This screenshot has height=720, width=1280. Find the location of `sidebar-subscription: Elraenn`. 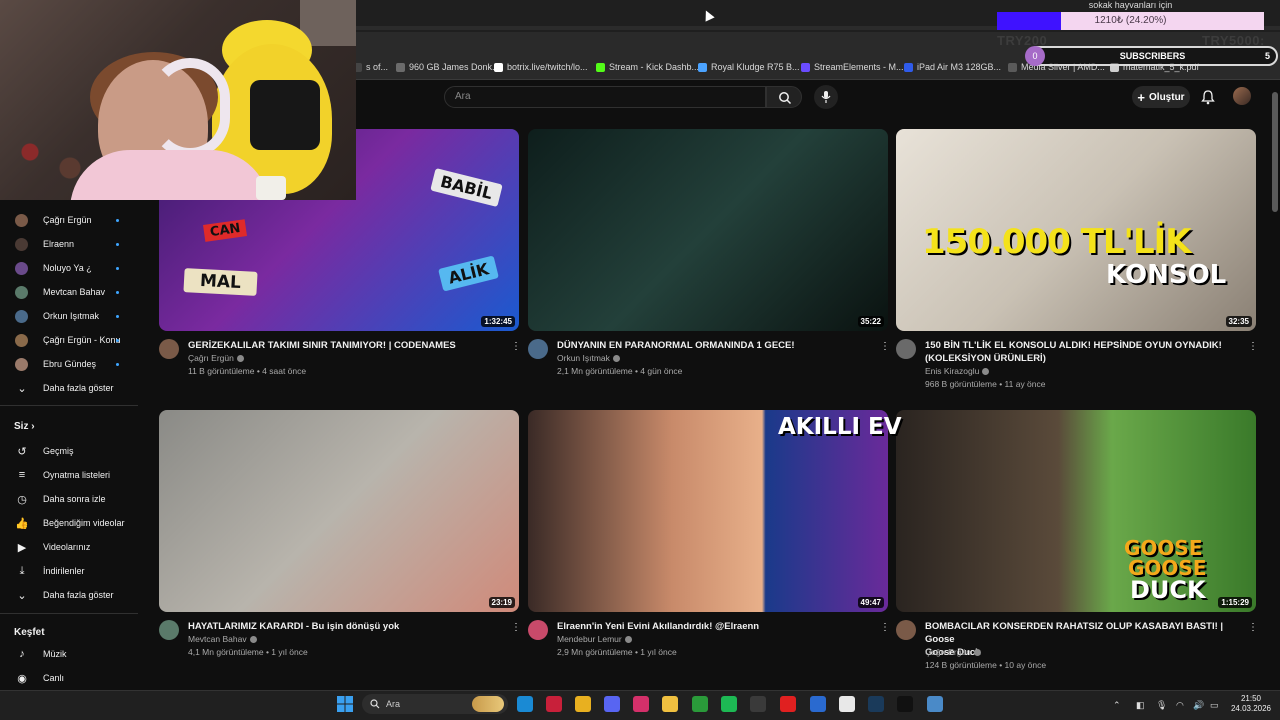

sidebar-subscription: Elraenn is located at coordinates (69, 244).